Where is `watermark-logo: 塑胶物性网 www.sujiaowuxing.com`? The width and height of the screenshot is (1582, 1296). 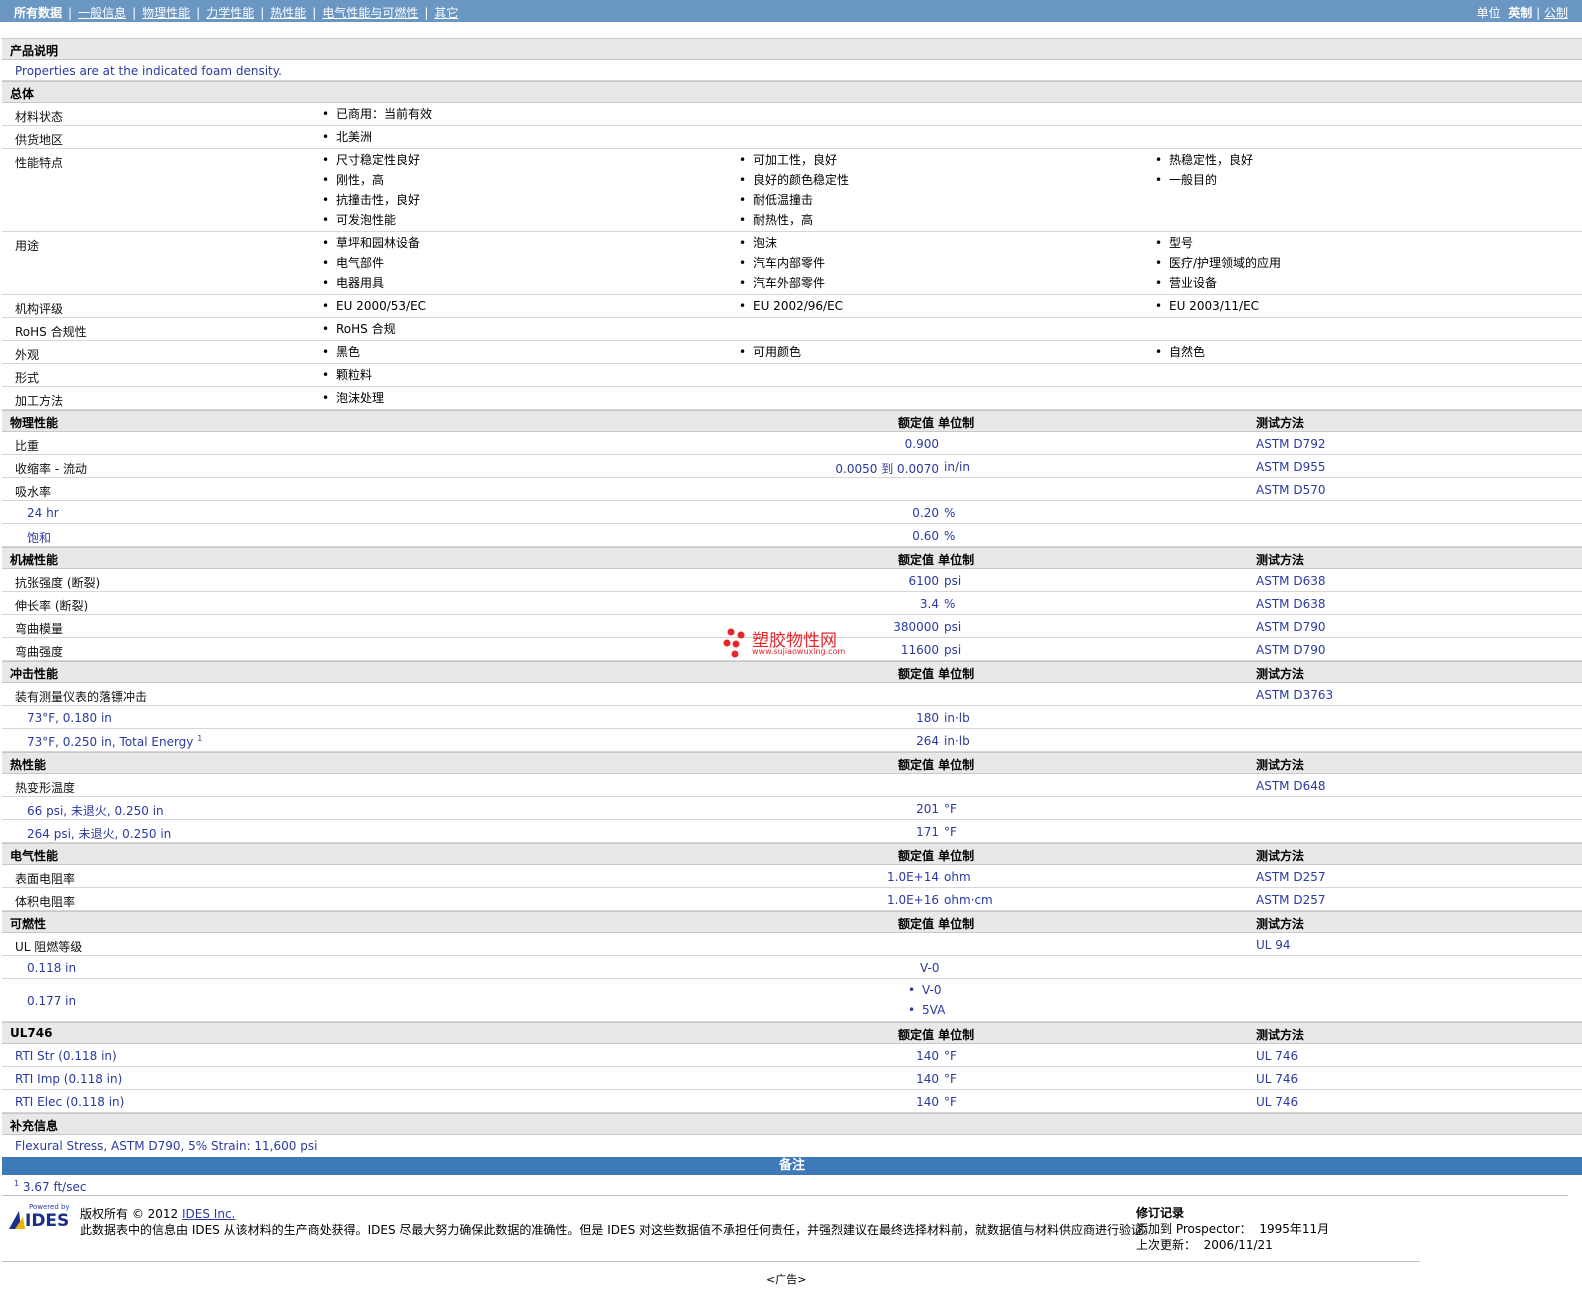 watermark-logo: 塑胶物性网 www.sujiaowuxing.com is located at coordinates (787, 643).